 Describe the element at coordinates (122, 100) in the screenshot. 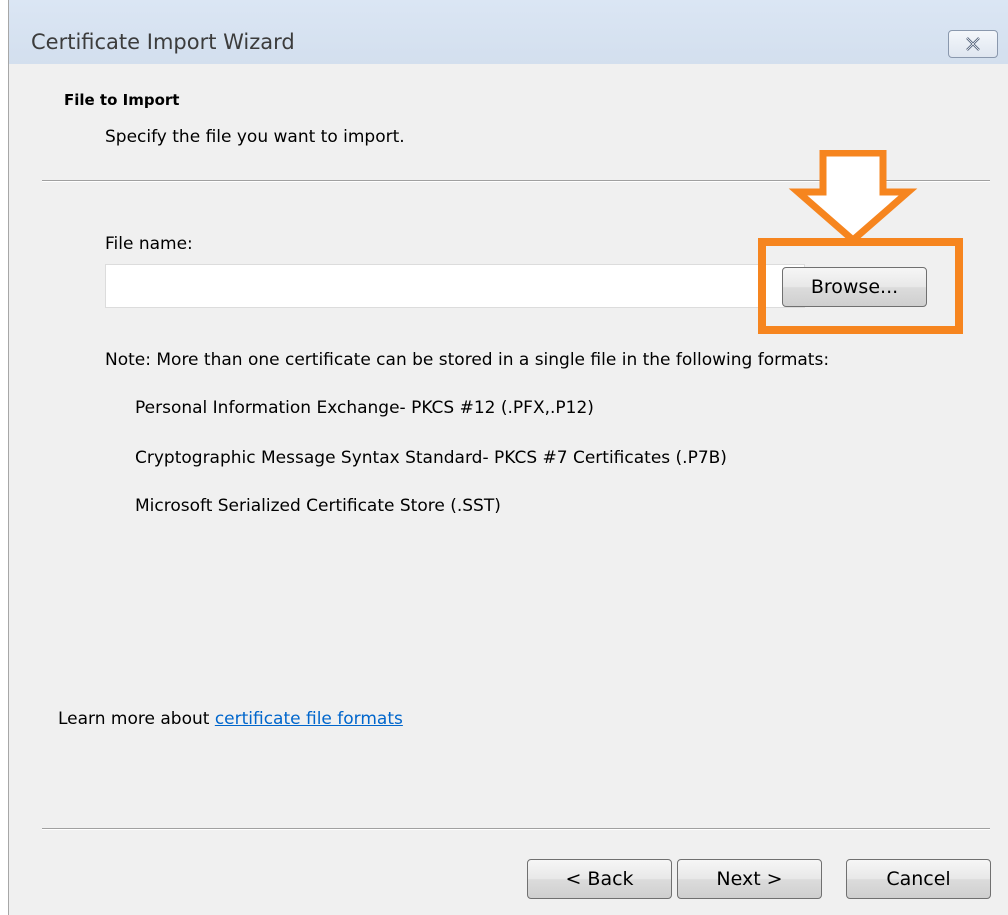

I see `section-title: File to Import` at that location.